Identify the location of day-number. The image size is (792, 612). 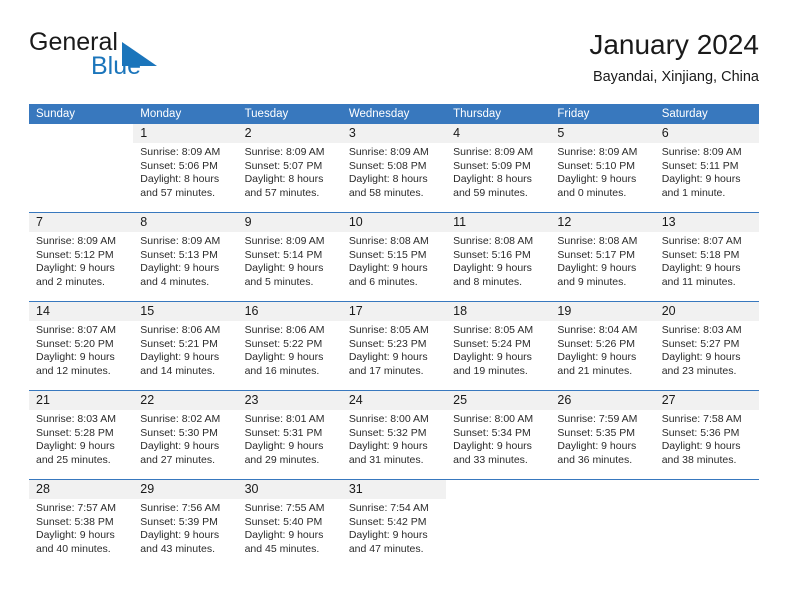
(81, 133).